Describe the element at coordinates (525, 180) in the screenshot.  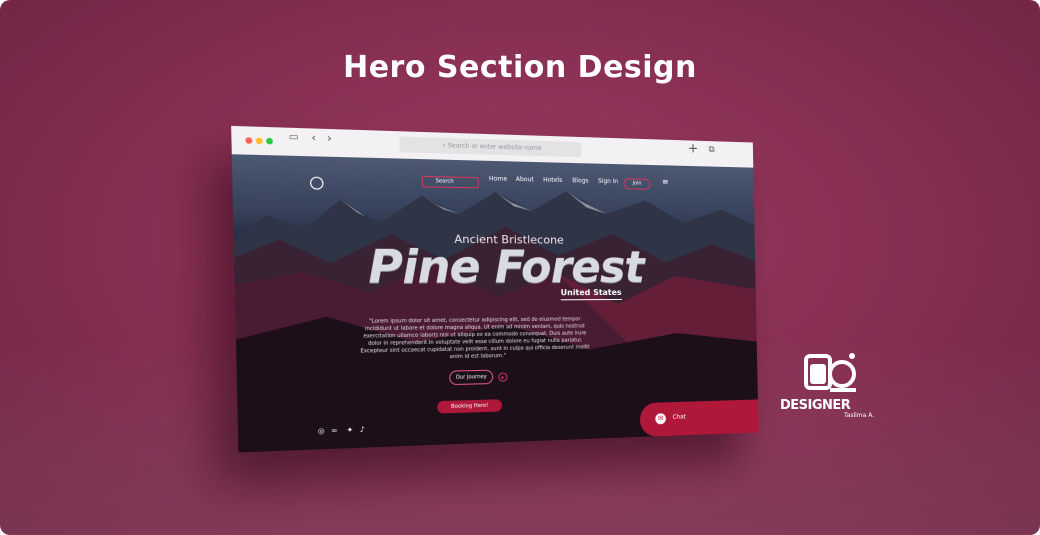
I see `nav-about: About` at that location.